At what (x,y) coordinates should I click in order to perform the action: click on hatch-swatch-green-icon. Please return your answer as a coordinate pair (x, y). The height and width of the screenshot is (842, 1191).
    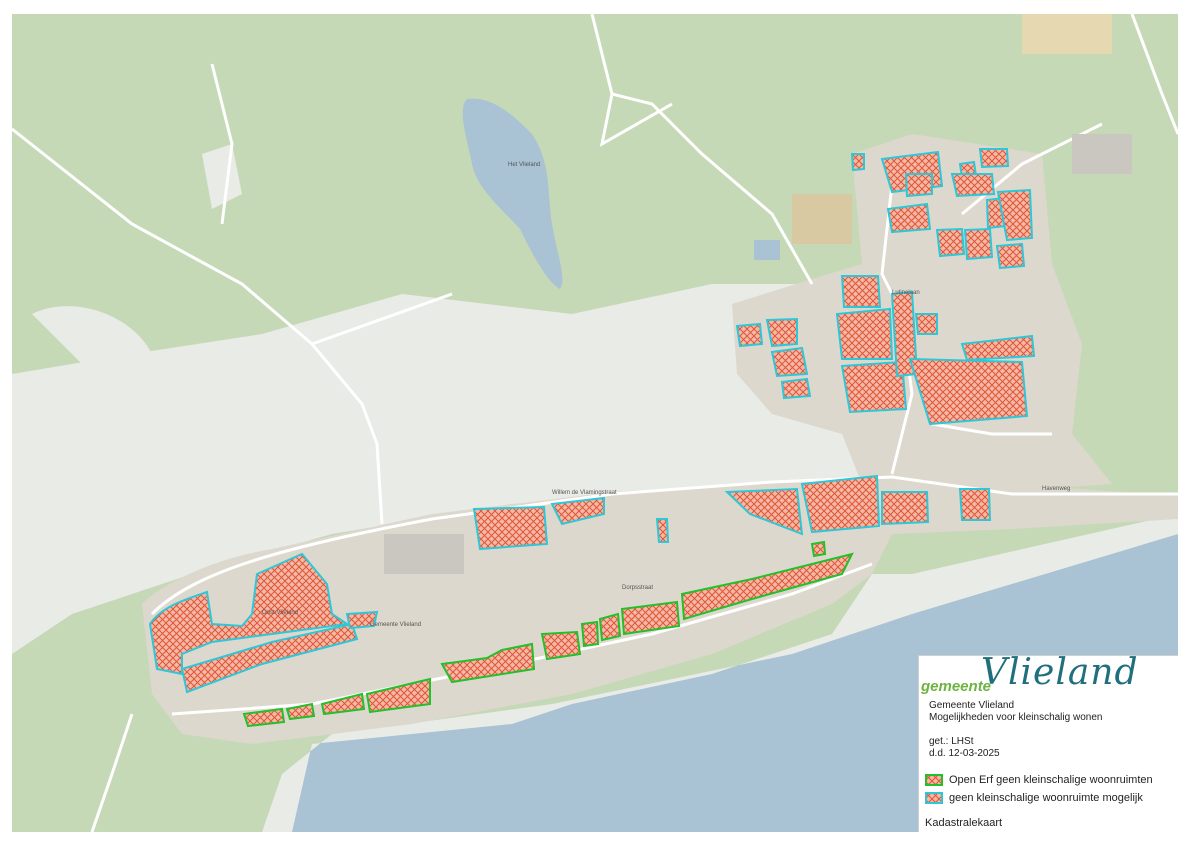
    Looking at the image, I should click on (934, 780).